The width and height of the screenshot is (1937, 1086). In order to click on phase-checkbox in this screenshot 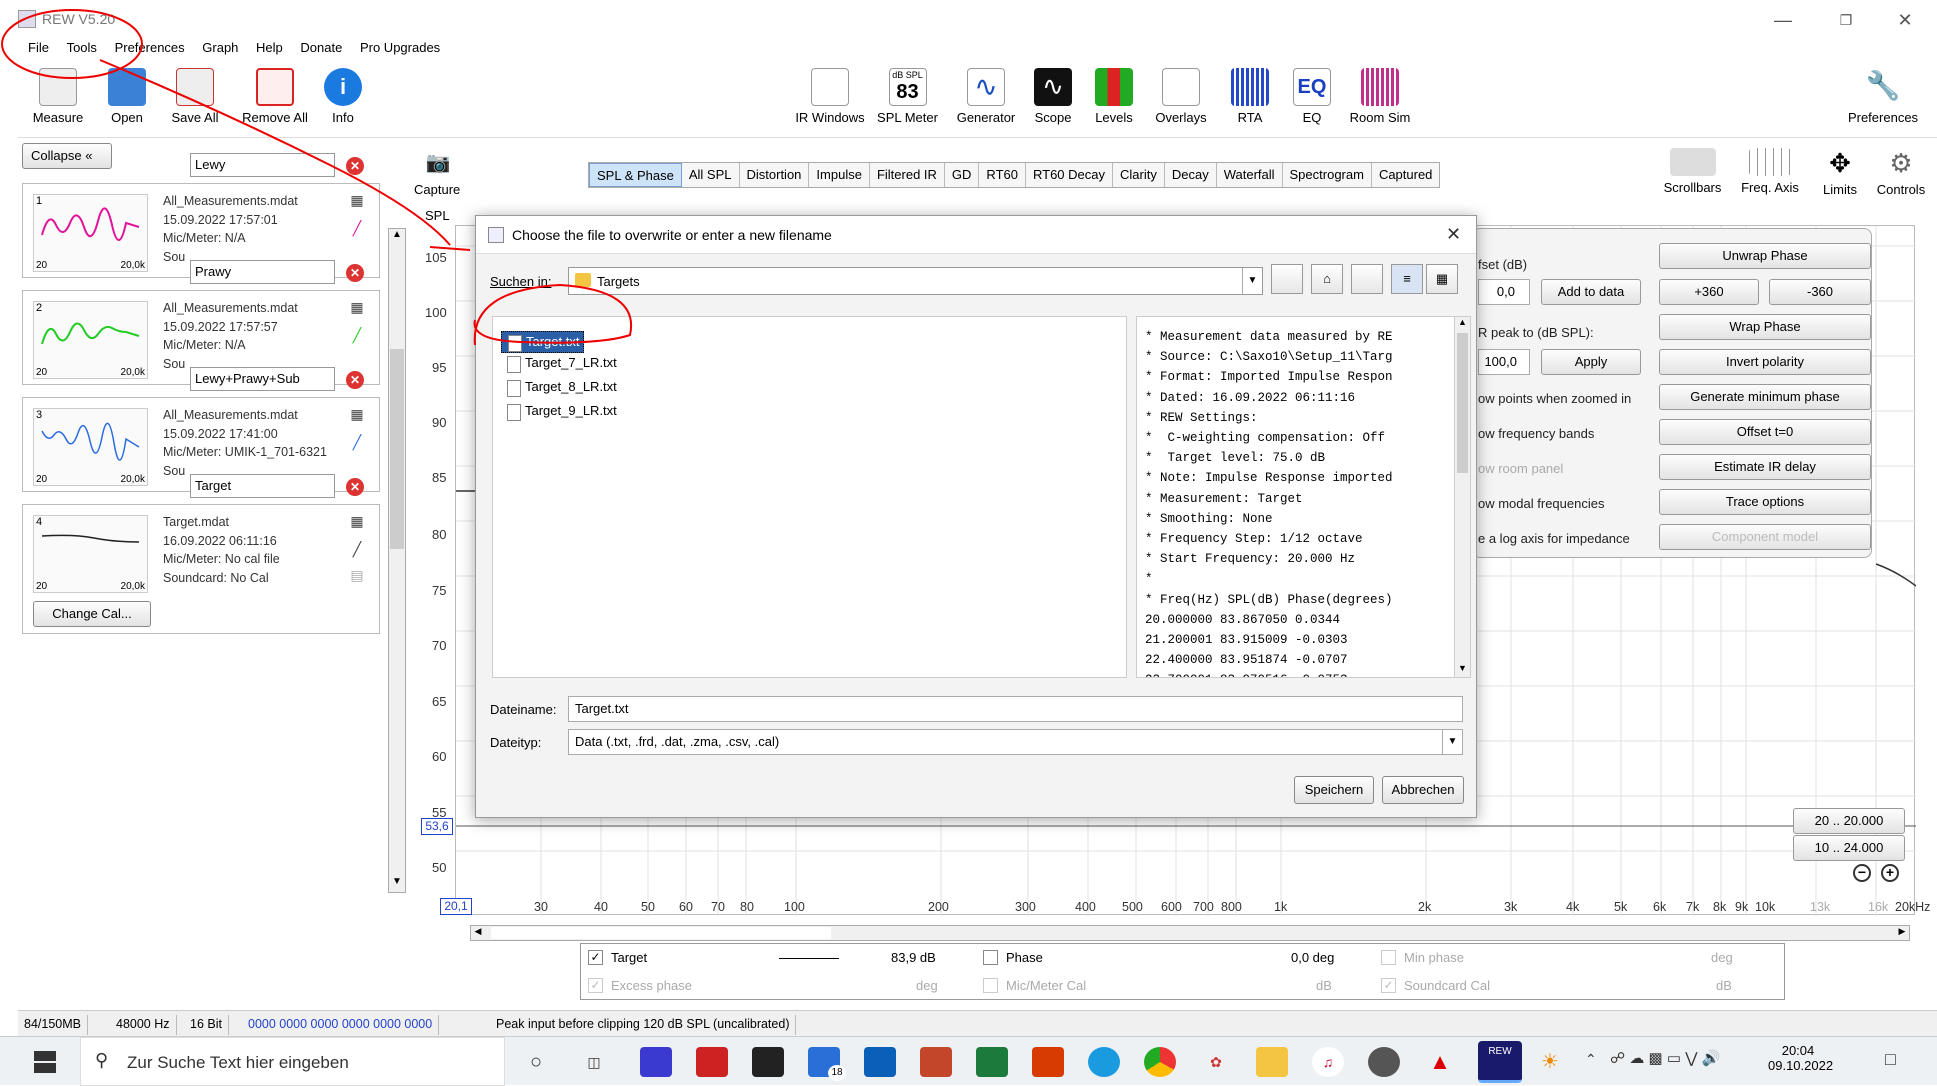, I will do `click(990, 957)`.